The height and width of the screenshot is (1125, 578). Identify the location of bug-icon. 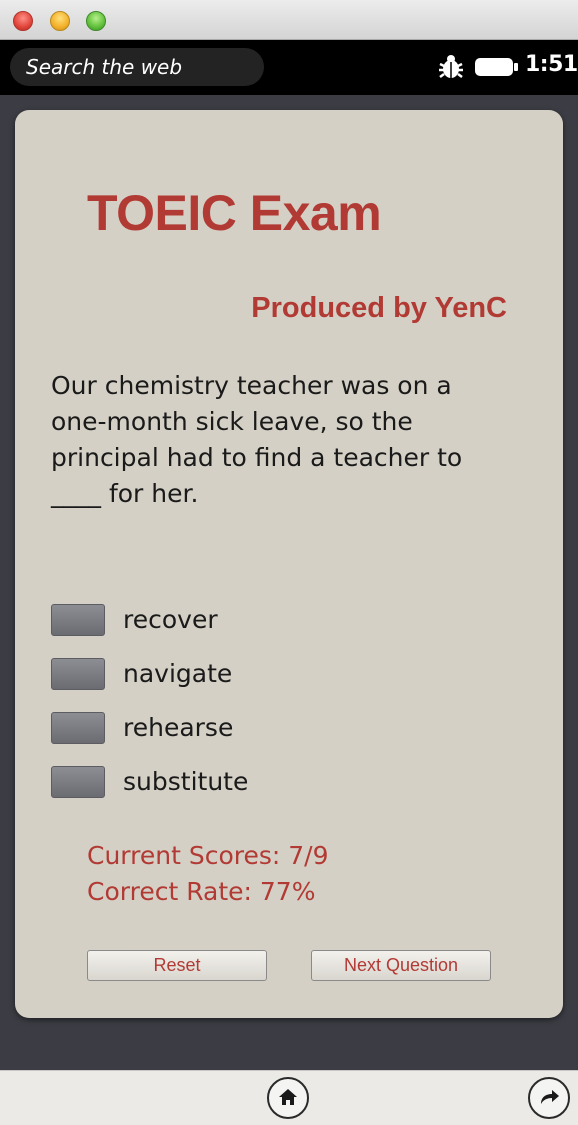
(451, 66).